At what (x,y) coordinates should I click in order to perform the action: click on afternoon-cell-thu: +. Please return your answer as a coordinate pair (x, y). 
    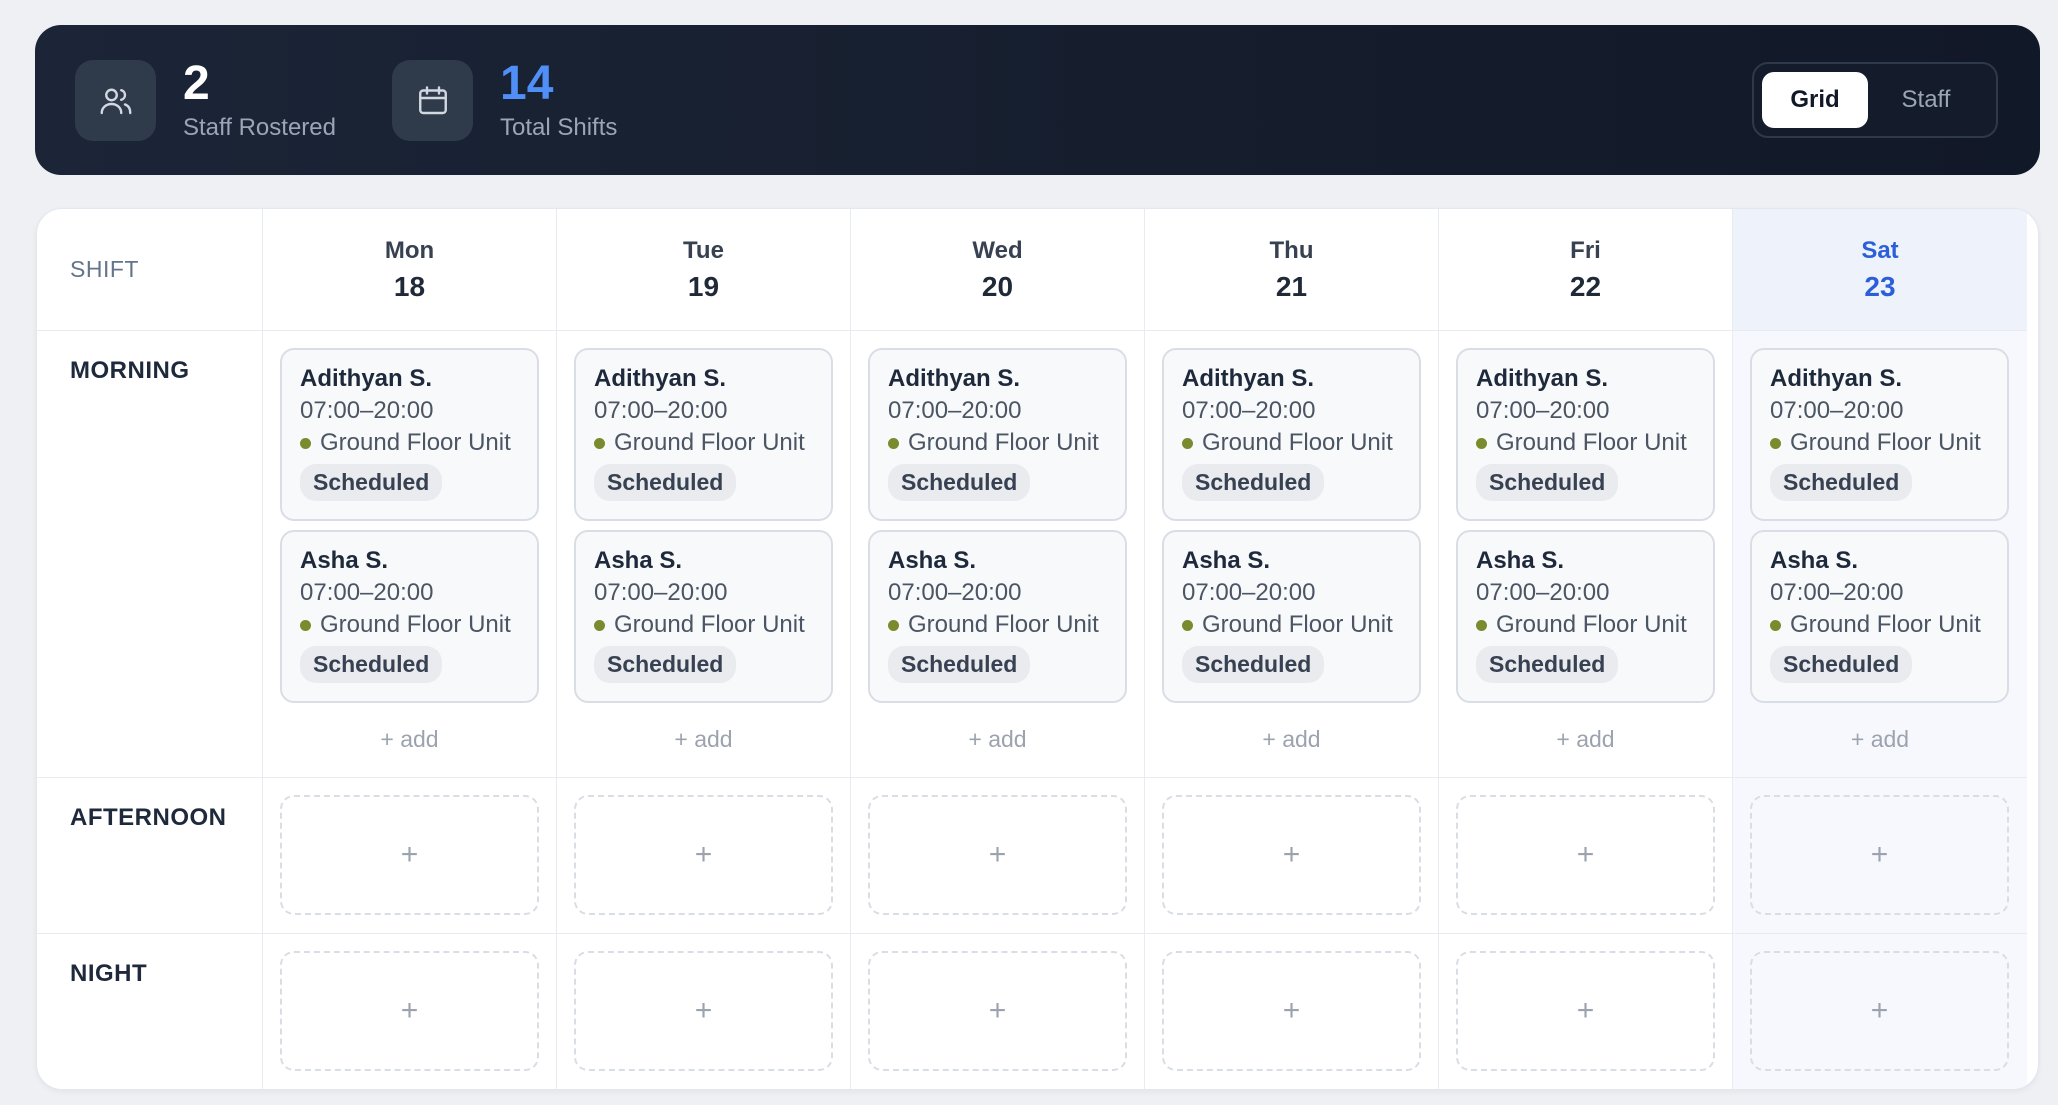
    Looking at the image, I should click on (1292, 856).